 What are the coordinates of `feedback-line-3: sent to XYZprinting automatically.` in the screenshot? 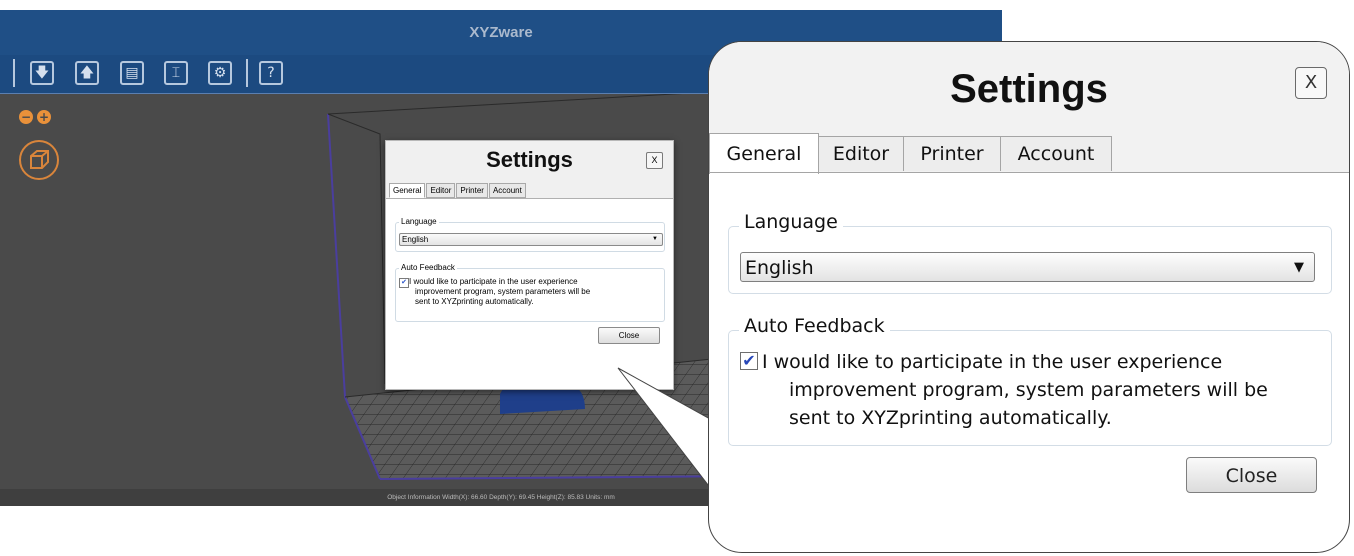 It's located at (950, 418).